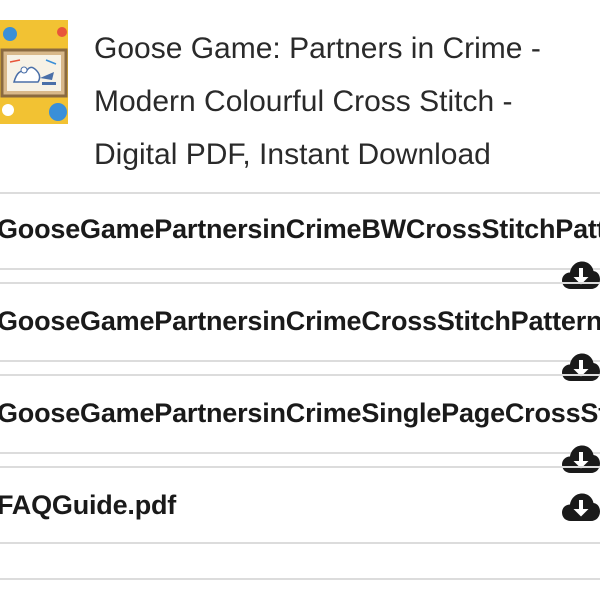  What do you see at coordinates (88, 505) in the screenshot?
I see `file-name-link: FAQGuide.pdf` at bounding box center [88, 505].